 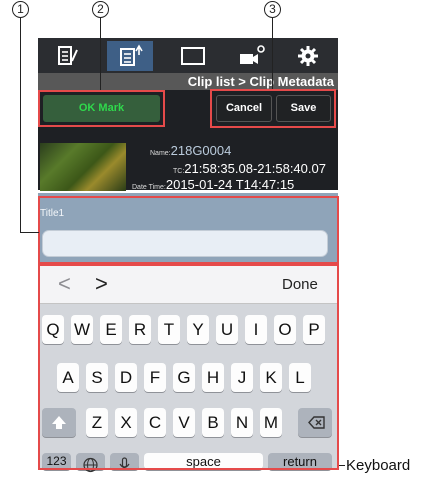 I want to click on settings-gear-icon, so click(x=308, y=56).